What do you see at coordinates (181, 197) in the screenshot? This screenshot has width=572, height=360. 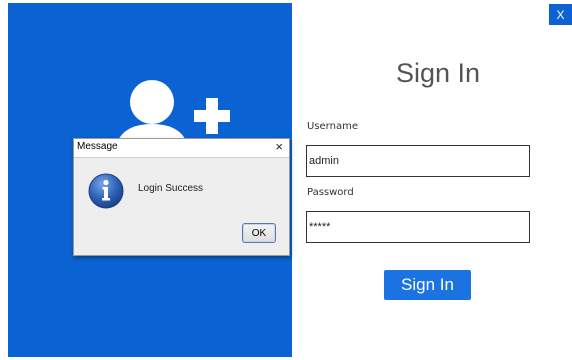 I see `message-dialog: Message × Login Success OK` at bounding box center [181, 197].